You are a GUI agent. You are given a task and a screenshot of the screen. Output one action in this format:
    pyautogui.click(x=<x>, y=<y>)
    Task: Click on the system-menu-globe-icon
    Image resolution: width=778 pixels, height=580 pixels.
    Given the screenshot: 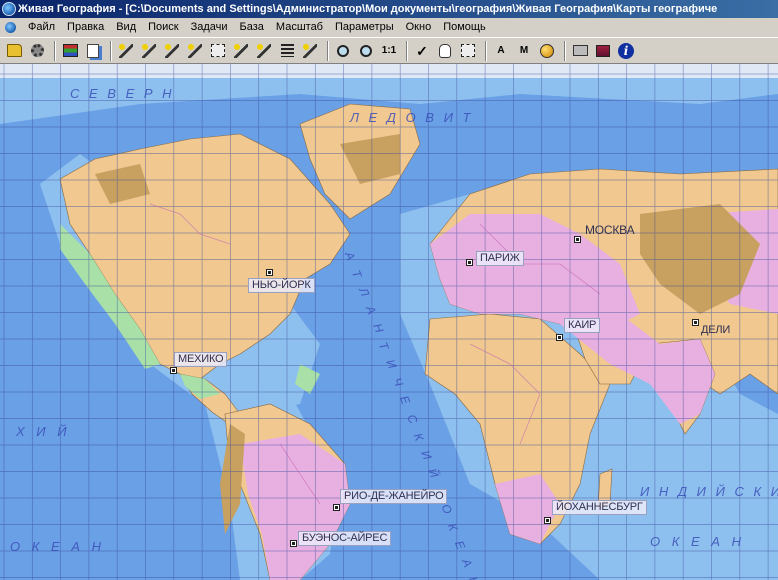 What is the action you would take?
    pyautogui.click(x=11, y=27)
    